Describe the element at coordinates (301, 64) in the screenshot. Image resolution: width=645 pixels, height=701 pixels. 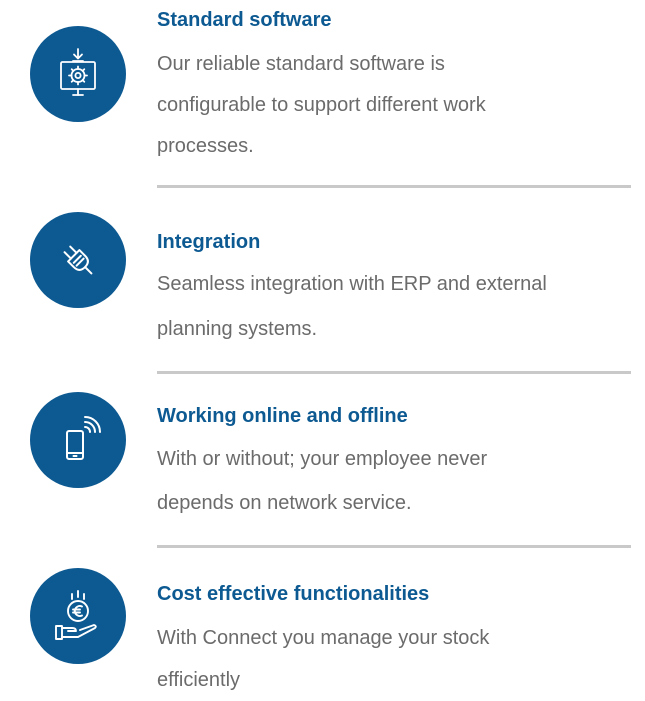
I see `feature-description-line: Our reliable standard software is` at that location.